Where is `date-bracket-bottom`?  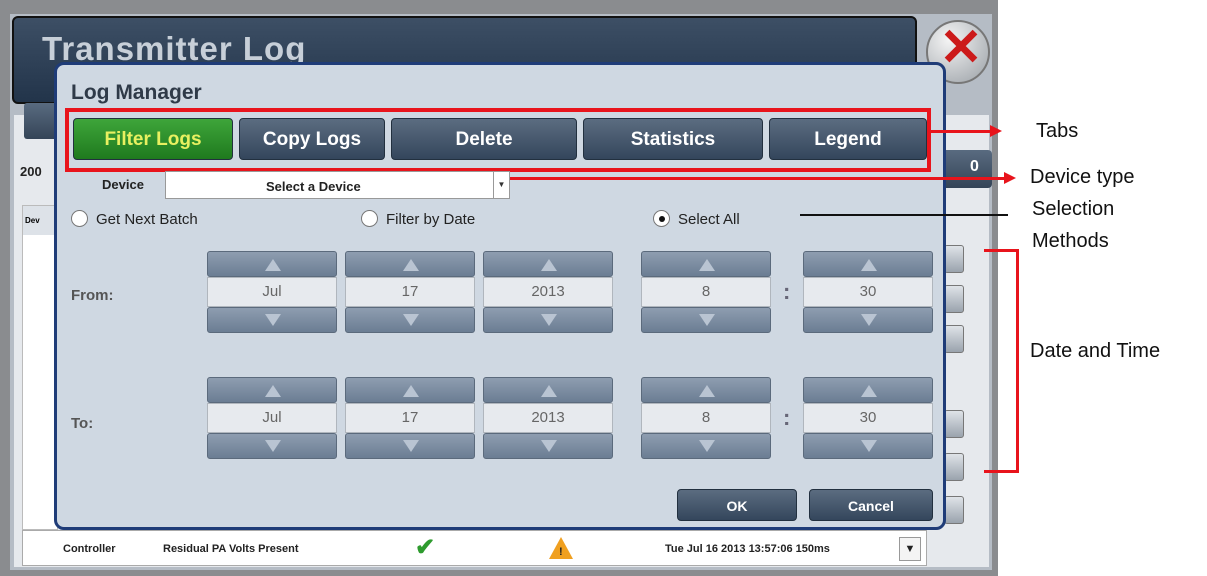 date-bracket-bottom is located at coordinates (1001, 471).